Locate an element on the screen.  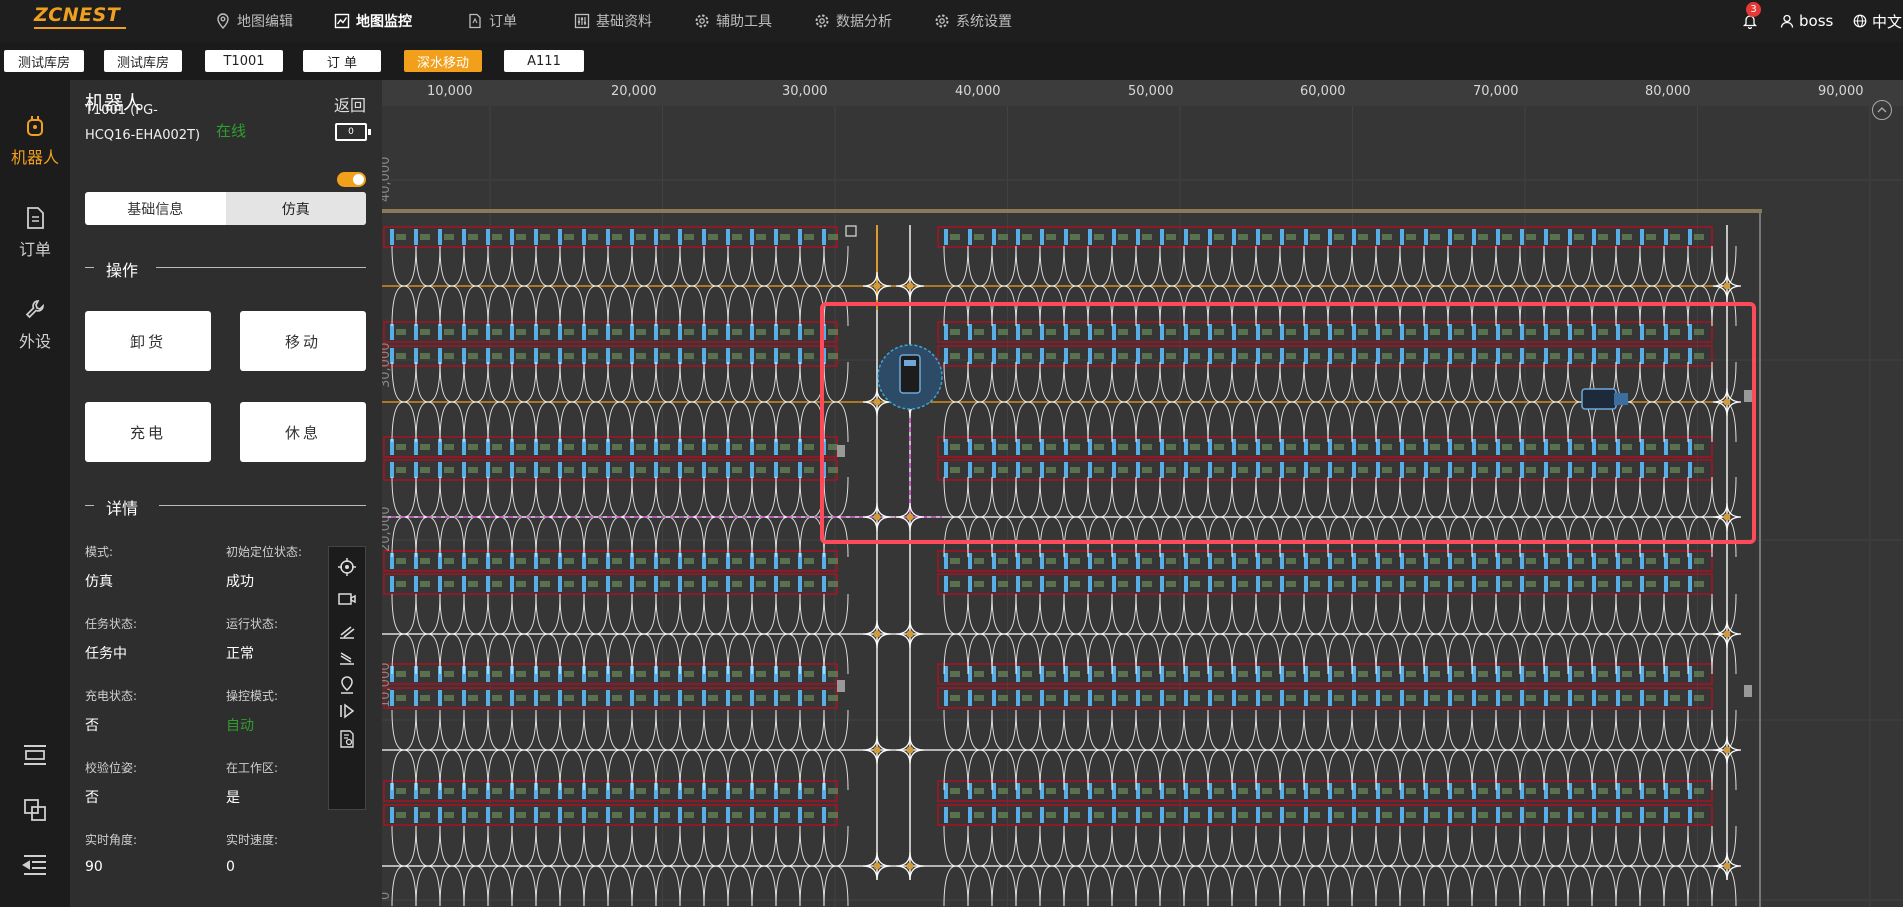
nav-basic-data: 基础资料 is located at coordinates (613, 21).